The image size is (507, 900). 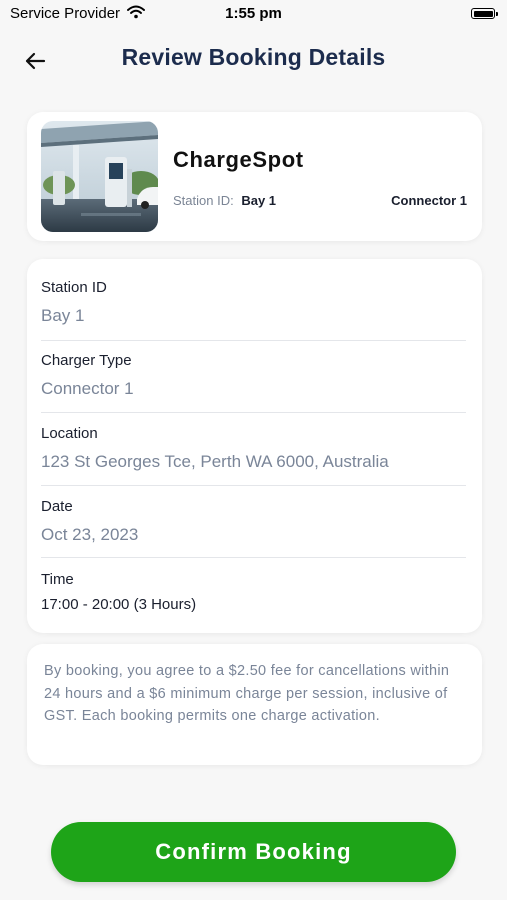 What do you see at coordinates (253, 521) in the screenshot?
I see `detail-row-date: Date Oct 23, 2023` at bounding box center [253, 521].